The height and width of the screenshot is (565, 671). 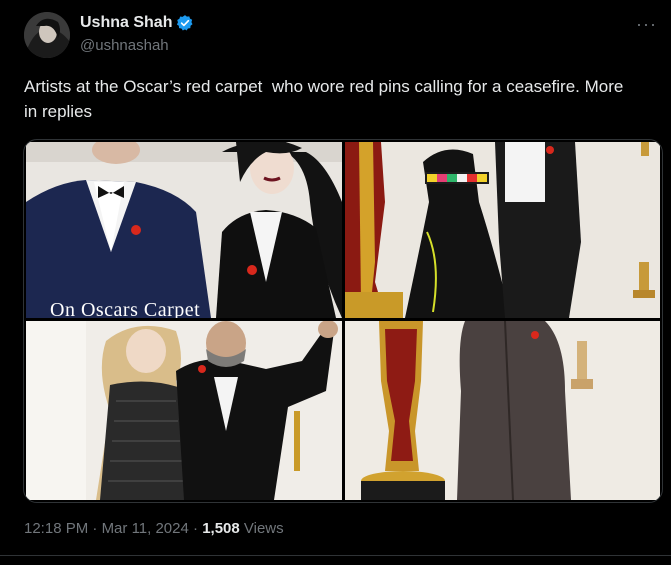 What do you see at coordinates (125, 308) in the screenshot?
I see `media-caption: On Oscars Carpet` at bounding box center [125, 308].